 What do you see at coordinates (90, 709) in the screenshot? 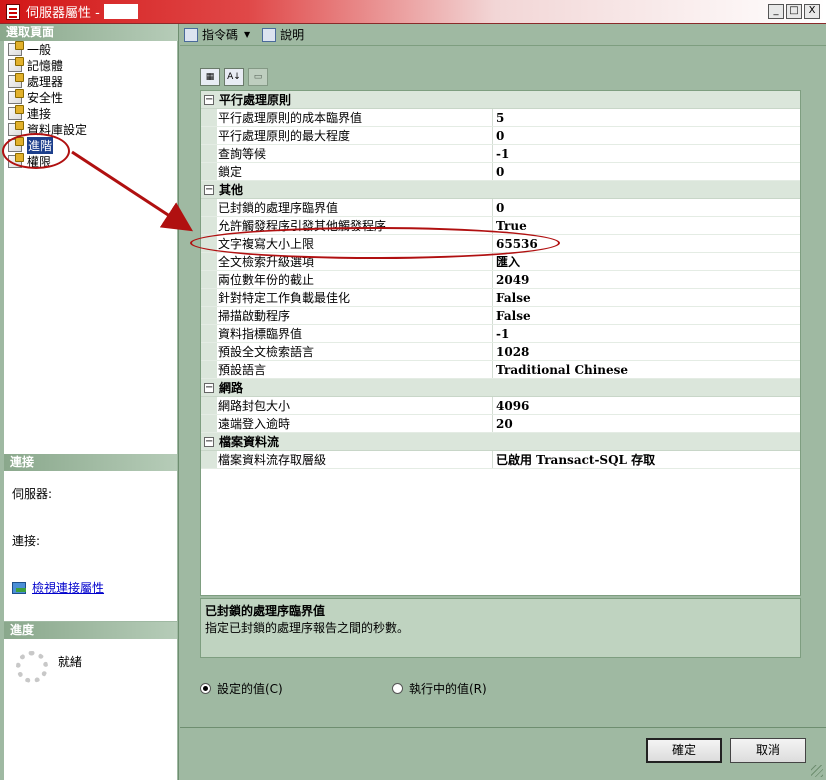
I see `progress-panel: 就緒` at bounding box center [90, 709].